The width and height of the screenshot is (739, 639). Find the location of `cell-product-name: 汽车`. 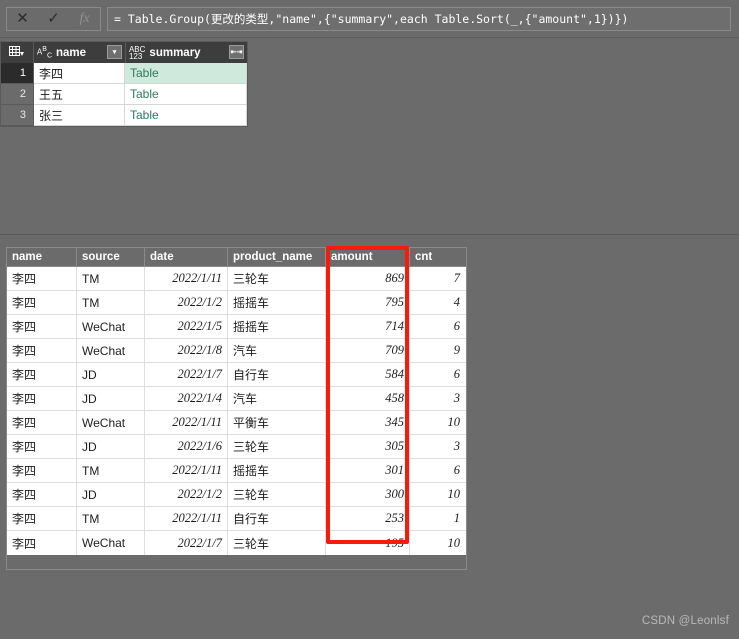

cell-product-name: 汽车 is located at coordinates (277, 350).